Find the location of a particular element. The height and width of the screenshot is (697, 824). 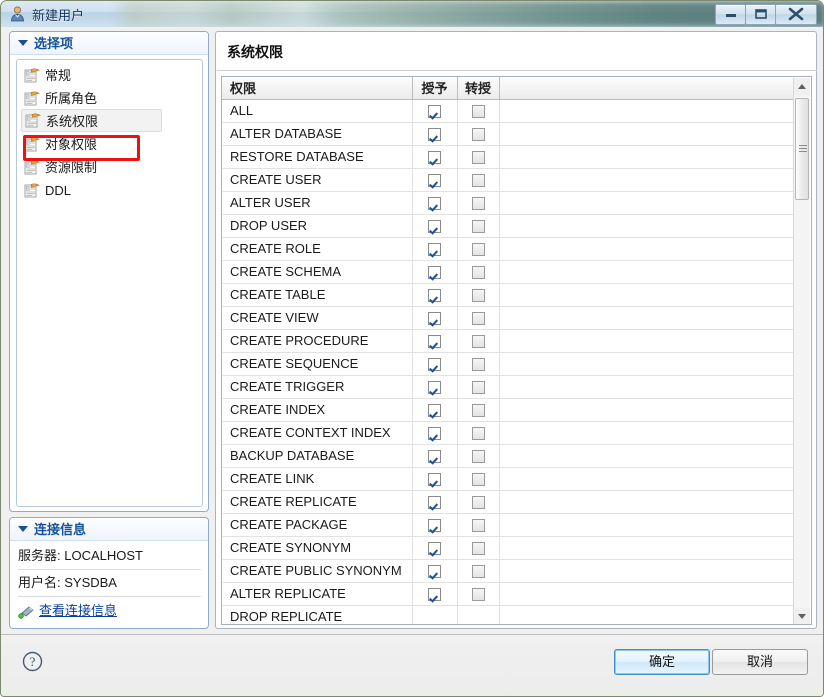

scrollbar-thumb is located at coordinates (802, 149).